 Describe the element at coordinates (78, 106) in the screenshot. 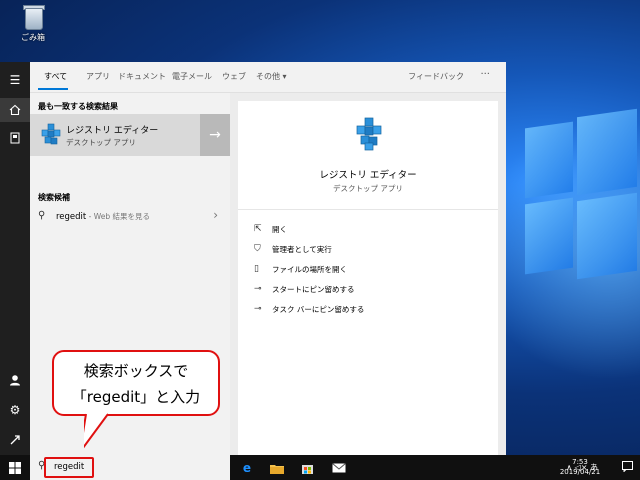

I see `best-match-header: 最も一致する検索結果` at that location.